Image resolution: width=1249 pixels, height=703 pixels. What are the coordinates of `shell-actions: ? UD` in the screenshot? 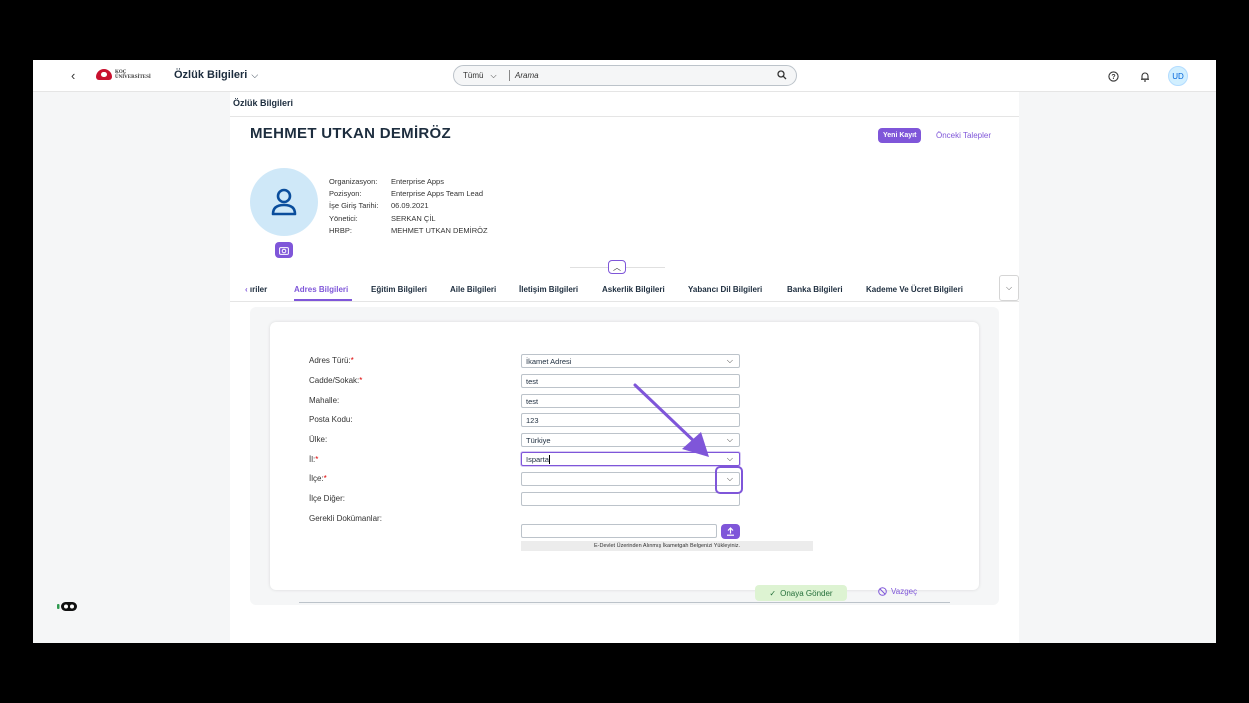 It's located at (1146, 76).